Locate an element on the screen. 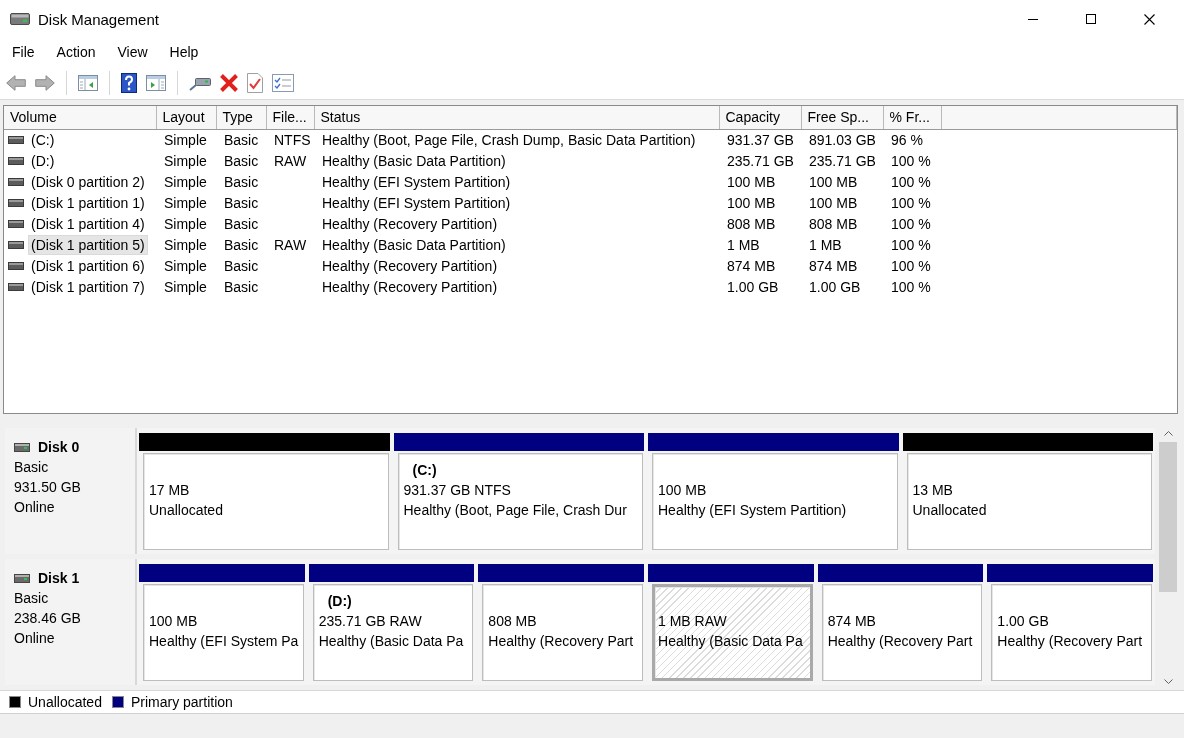  chevron-up-icon is located at coordinates (1168, 433).